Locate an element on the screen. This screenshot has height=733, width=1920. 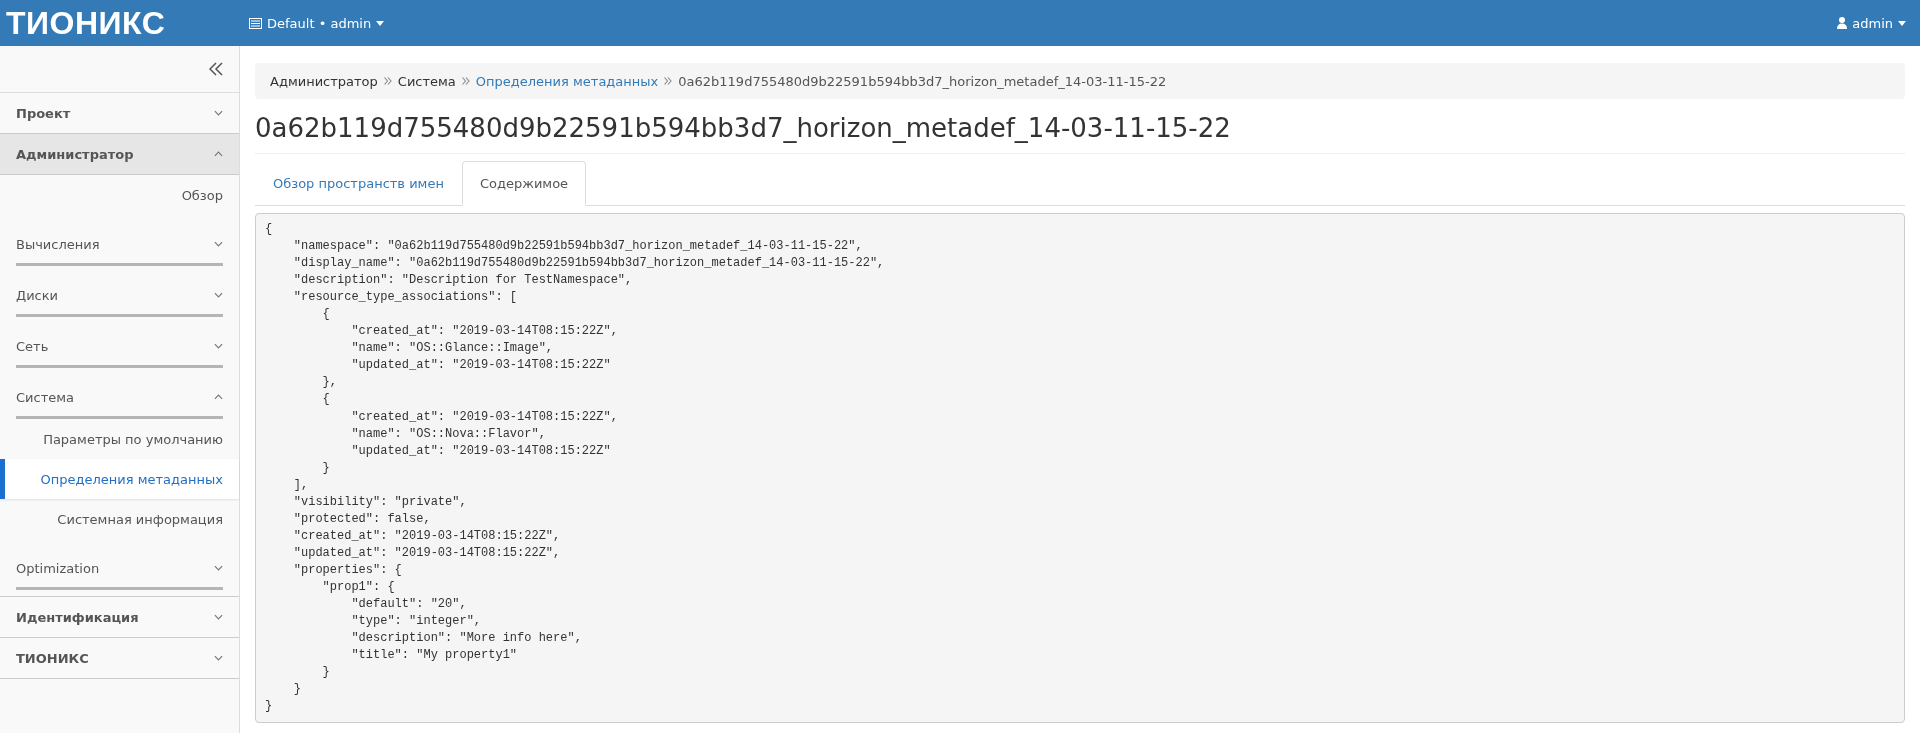
code-line: "type": "integer", is located at coordinates (416, 622).